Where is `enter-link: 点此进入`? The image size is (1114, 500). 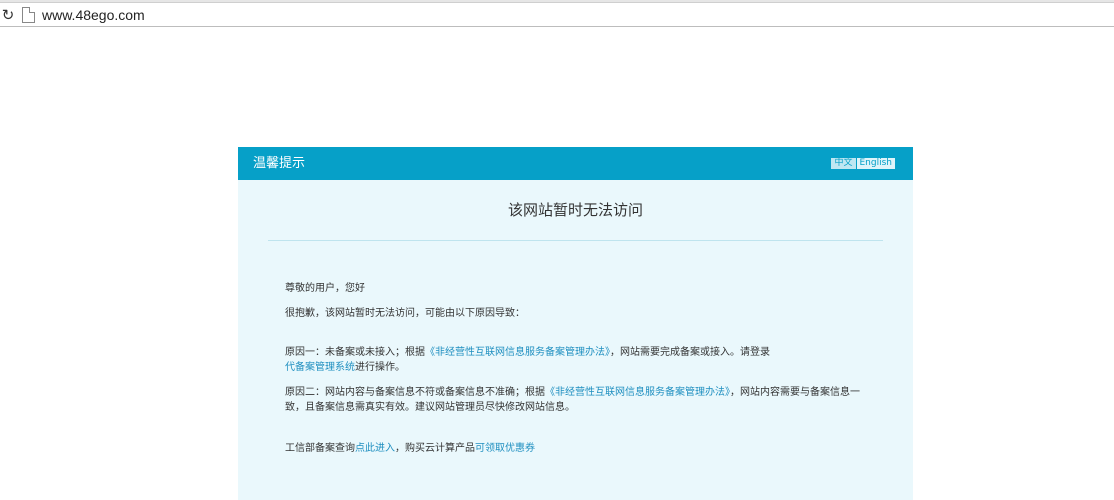 enter-link: 点此进入 is located at coordinates (375, 448).